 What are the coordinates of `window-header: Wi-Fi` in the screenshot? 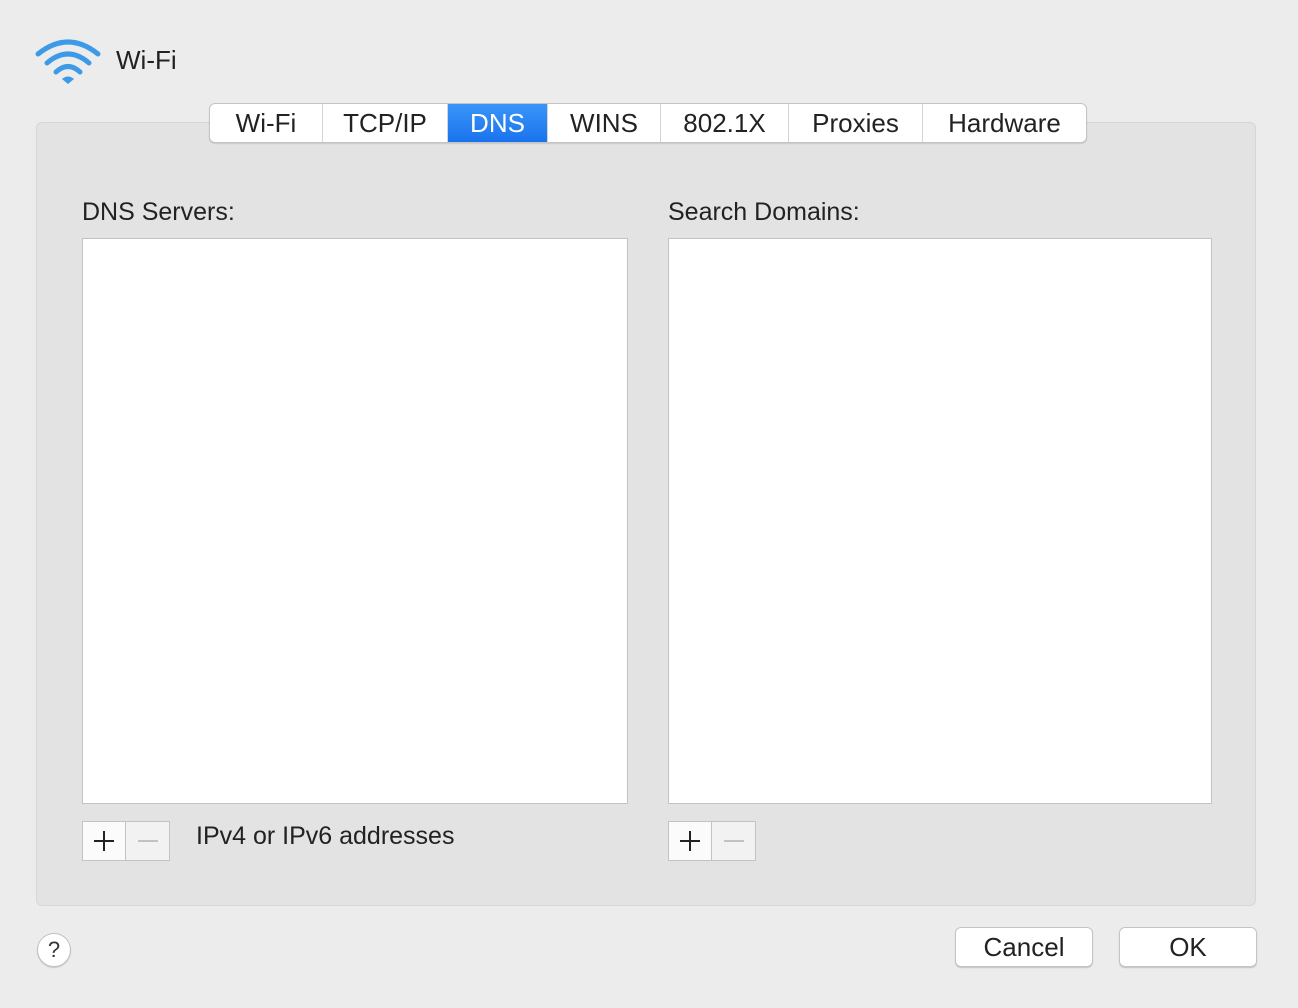 It's located at (105, 61).